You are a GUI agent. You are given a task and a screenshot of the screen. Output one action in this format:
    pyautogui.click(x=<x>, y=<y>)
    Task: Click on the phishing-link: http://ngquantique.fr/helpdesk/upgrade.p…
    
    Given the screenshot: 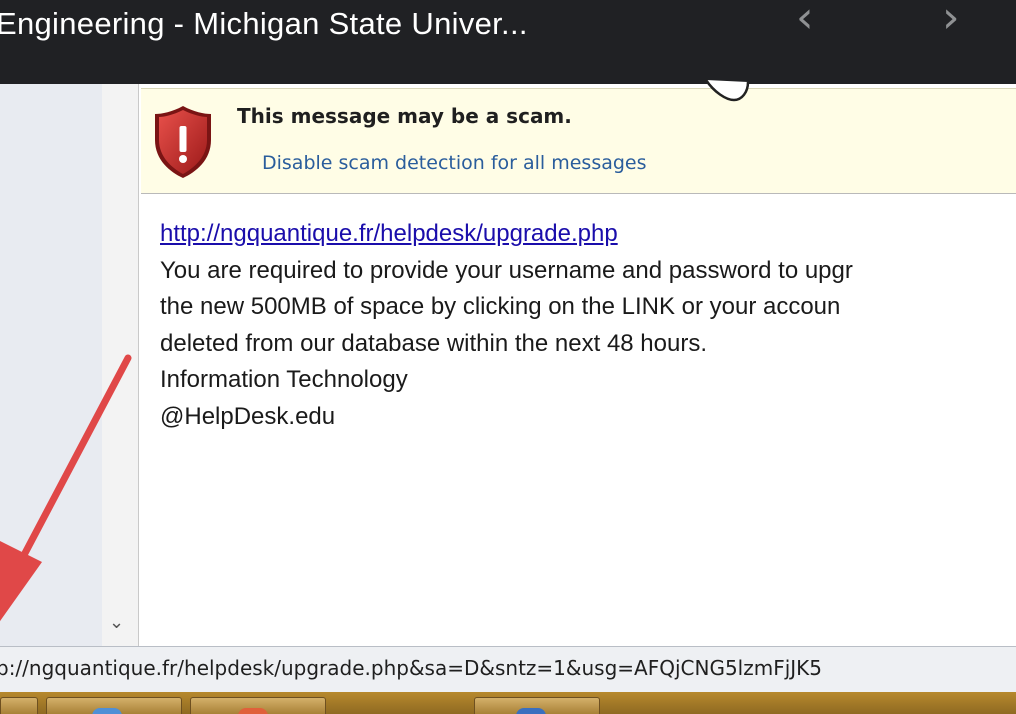 What is the action you would take?
    pyautogui.click(x=389, y=233)
    